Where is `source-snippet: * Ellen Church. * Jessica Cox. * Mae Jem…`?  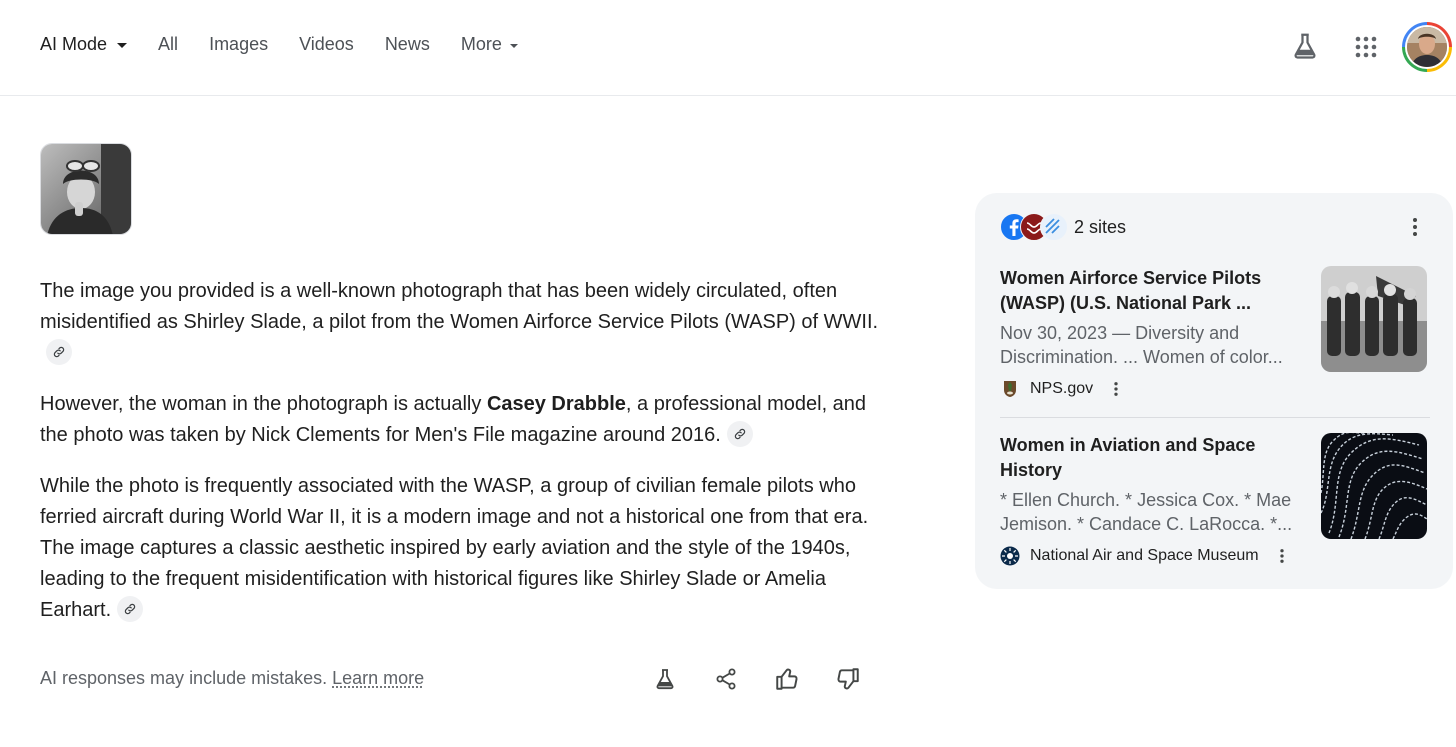 source-snippet: * Ellen Church. * Jessica Cox. * Mae Jem… is located at coordinates (1146, 512).